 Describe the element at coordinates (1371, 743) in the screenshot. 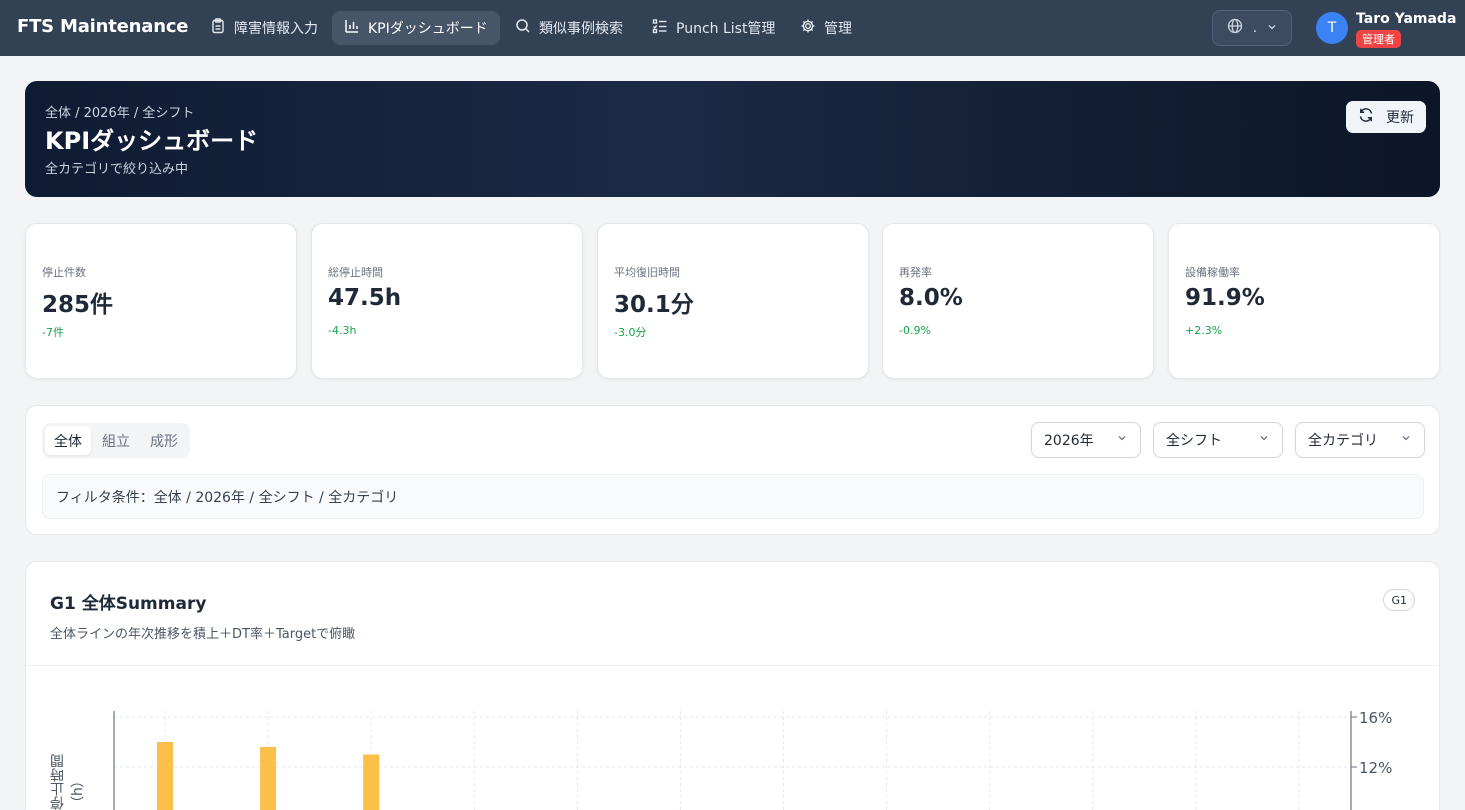

I see `chart-y2-ticks: 16% 12%` at that location.